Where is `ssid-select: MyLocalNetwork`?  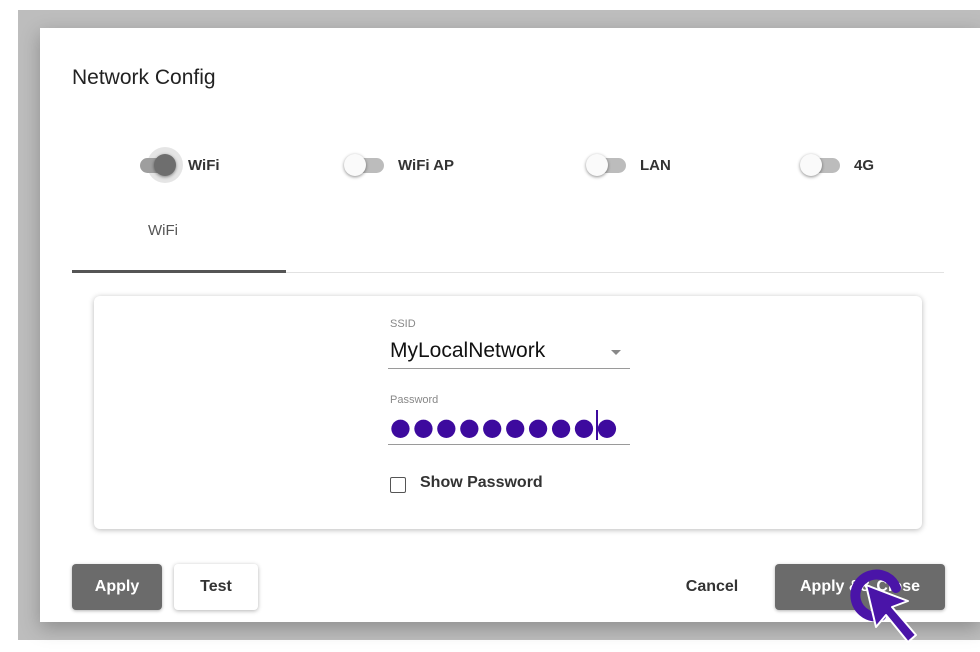 ssid-select: MyLocalNetwork is located at coordinates (467, 351).